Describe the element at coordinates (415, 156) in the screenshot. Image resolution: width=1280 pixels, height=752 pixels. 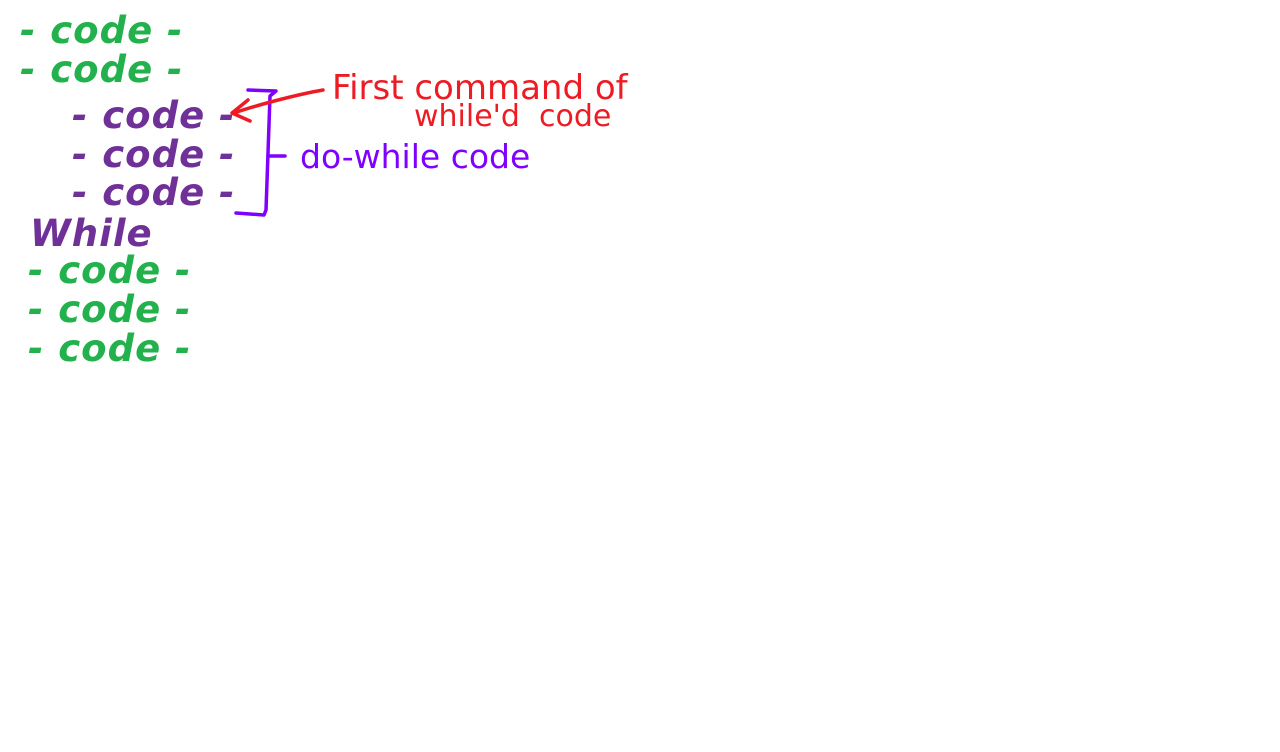
I see `do-while-label: do-while code` at that location.